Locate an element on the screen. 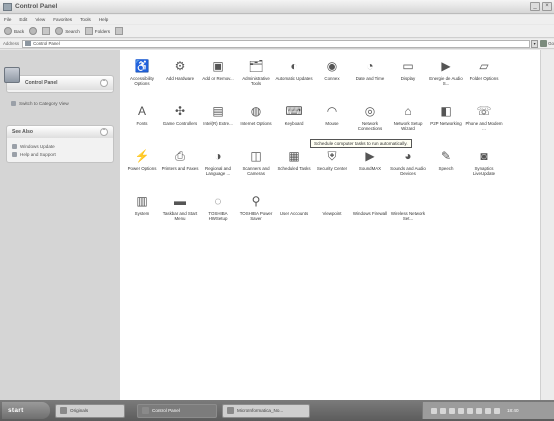 The height and width of the screenshot is (421, 554). p2p-networking-icon: ◧ is located at coordinates (446, 111).